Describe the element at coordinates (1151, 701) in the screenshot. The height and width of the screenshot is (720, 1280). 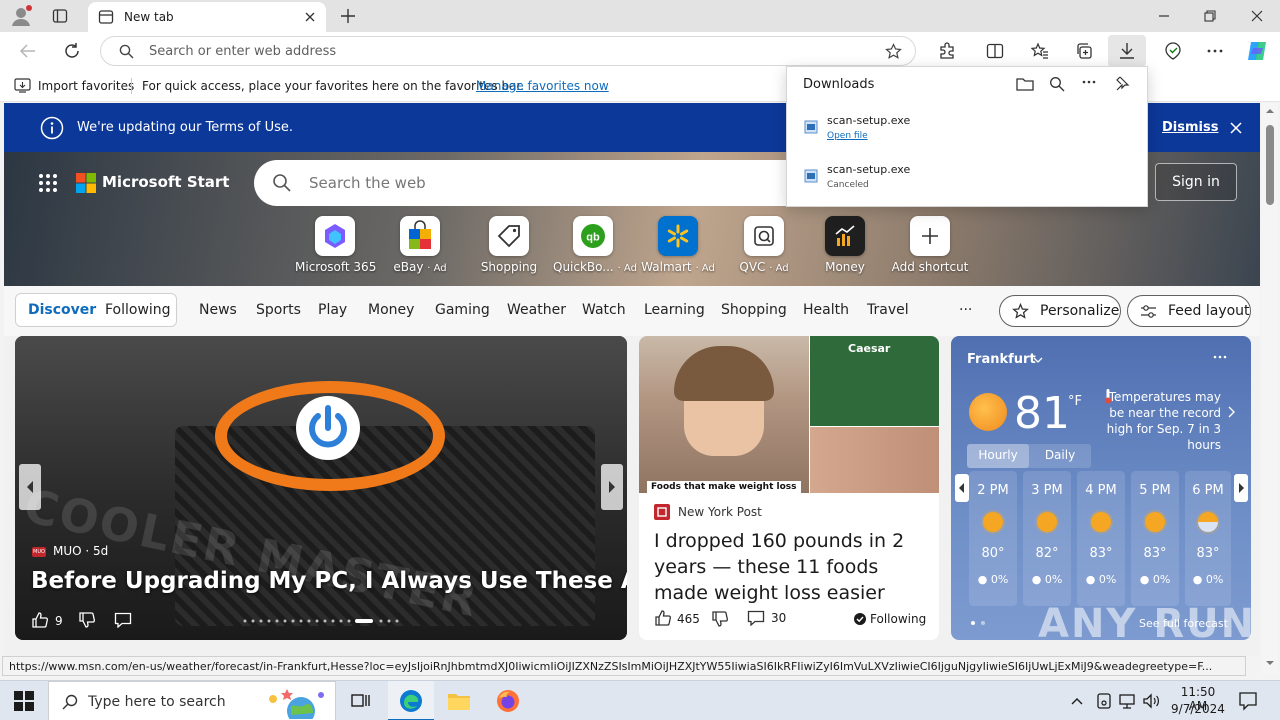
I see `volume-icon` at that location.